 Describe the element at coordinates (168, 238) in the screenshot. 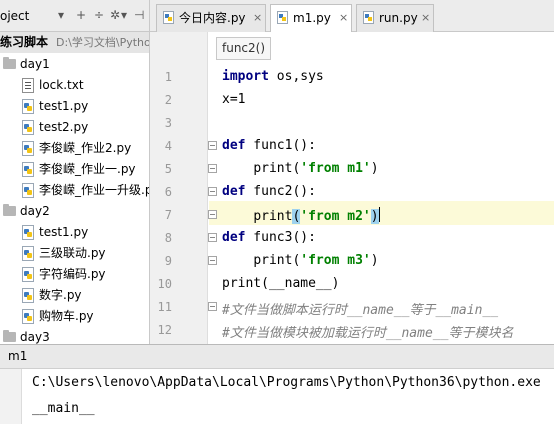

I see `line-number: 8` at that location.